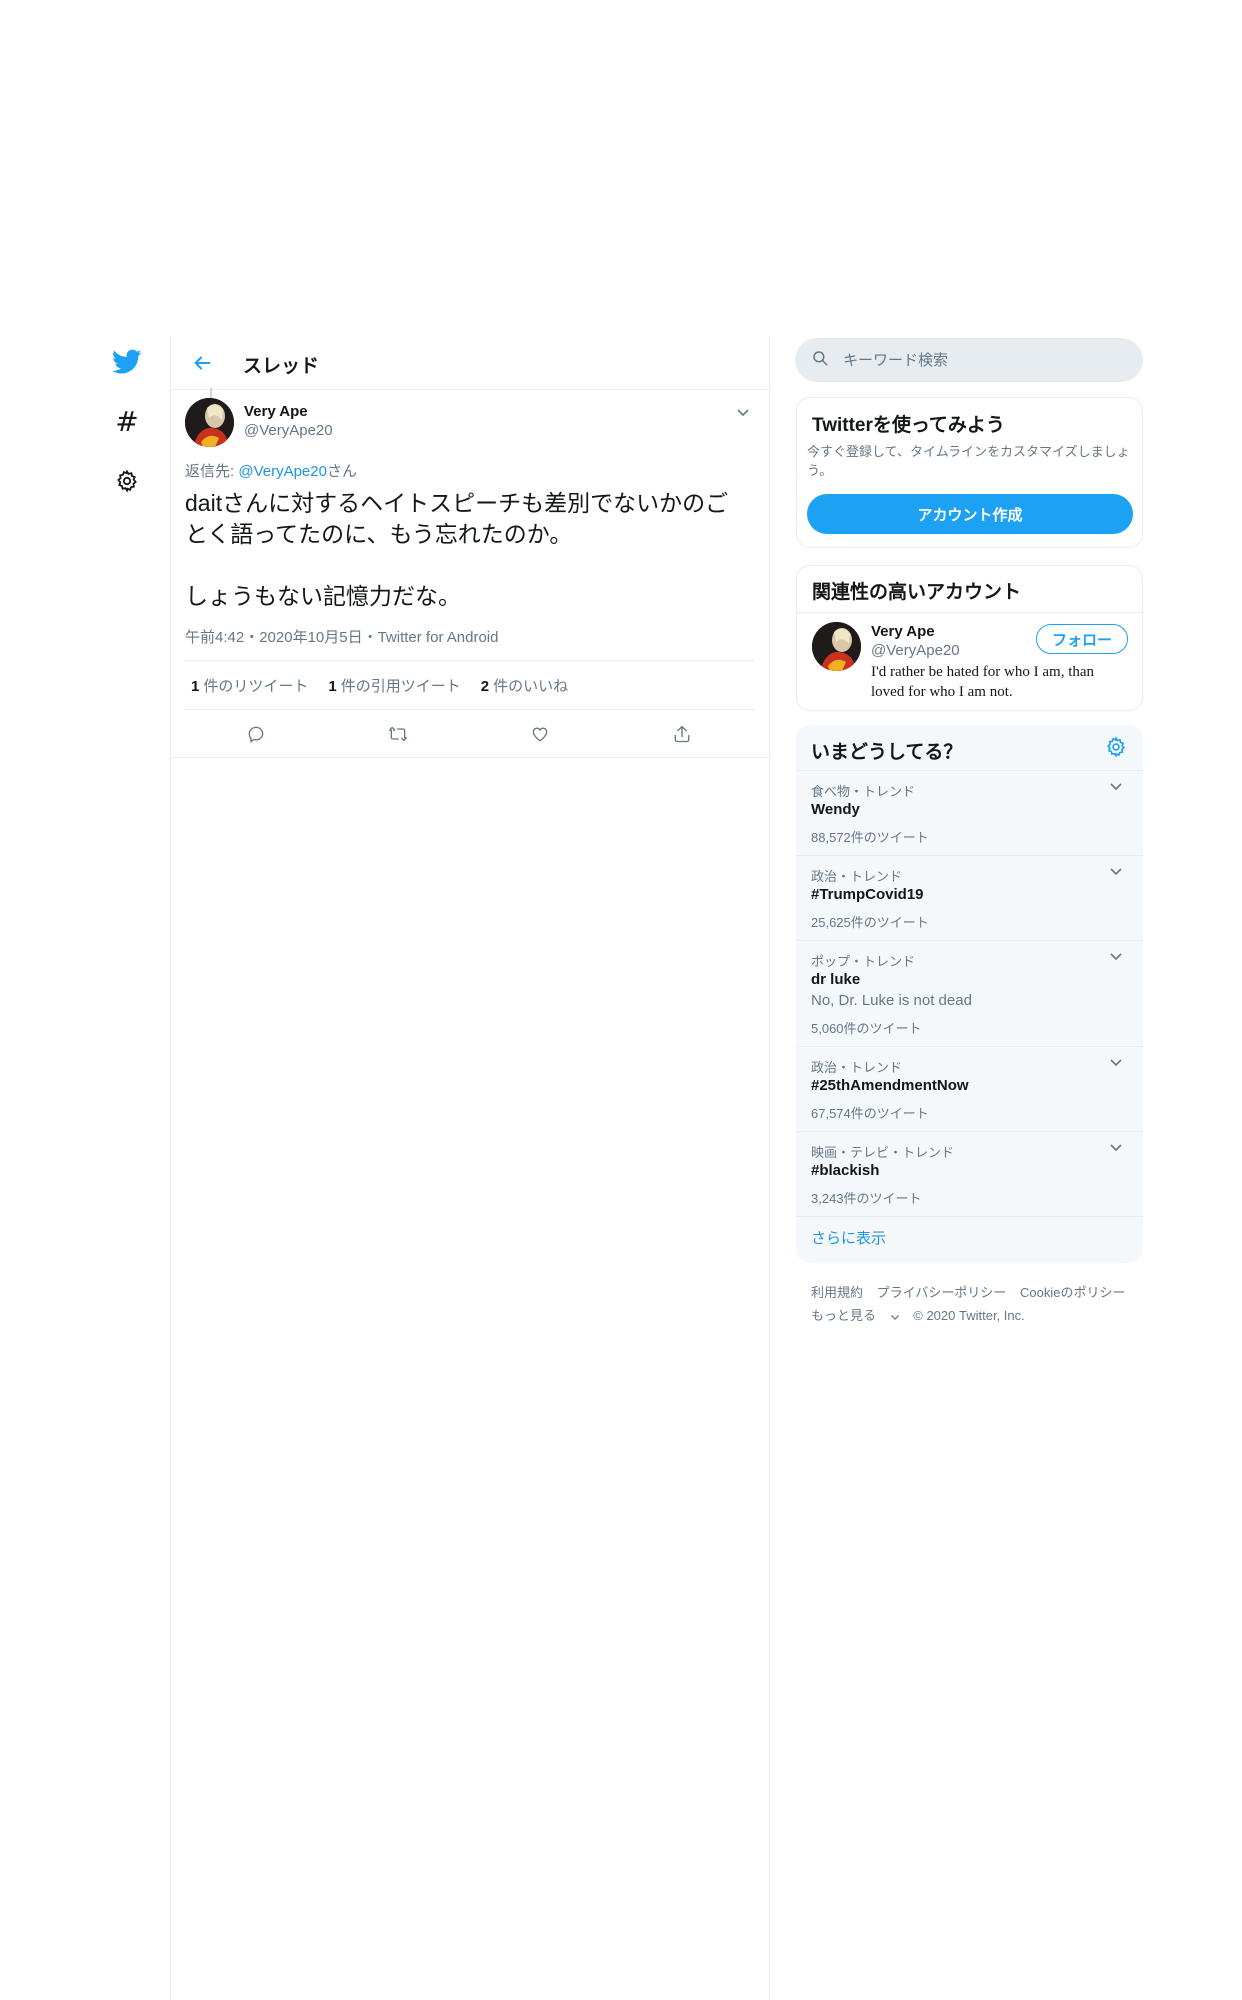  What do you see at coordinates (769, 1168) in the screenshot?
I see `main-column-border-right` at bounding box center [769, 1168].